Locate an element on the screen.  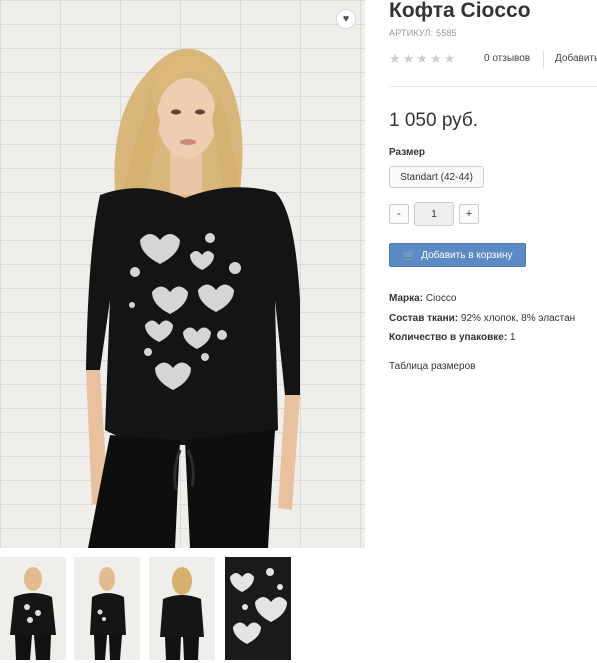
reviews-link: 0 отзывов is located at coordinates (507, 58).